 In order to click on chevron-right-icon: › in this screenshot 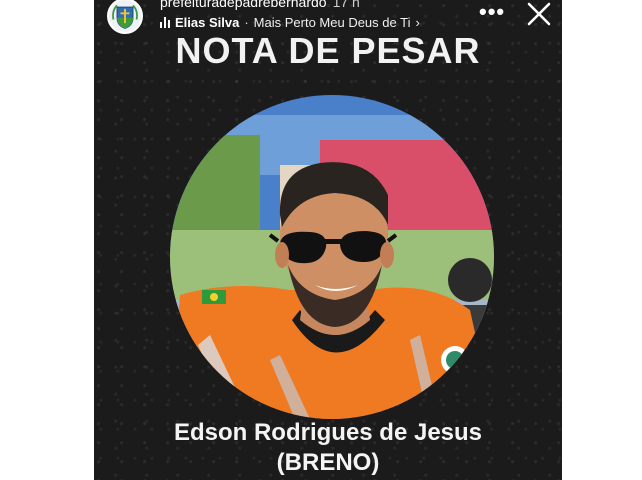, I will do `click(417, 22)`.